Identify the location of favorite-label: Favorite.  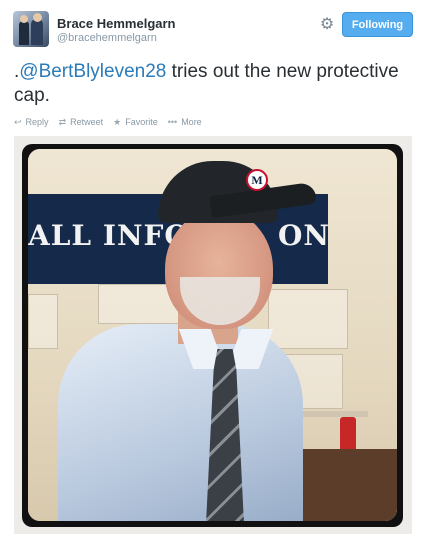
(141, 122).